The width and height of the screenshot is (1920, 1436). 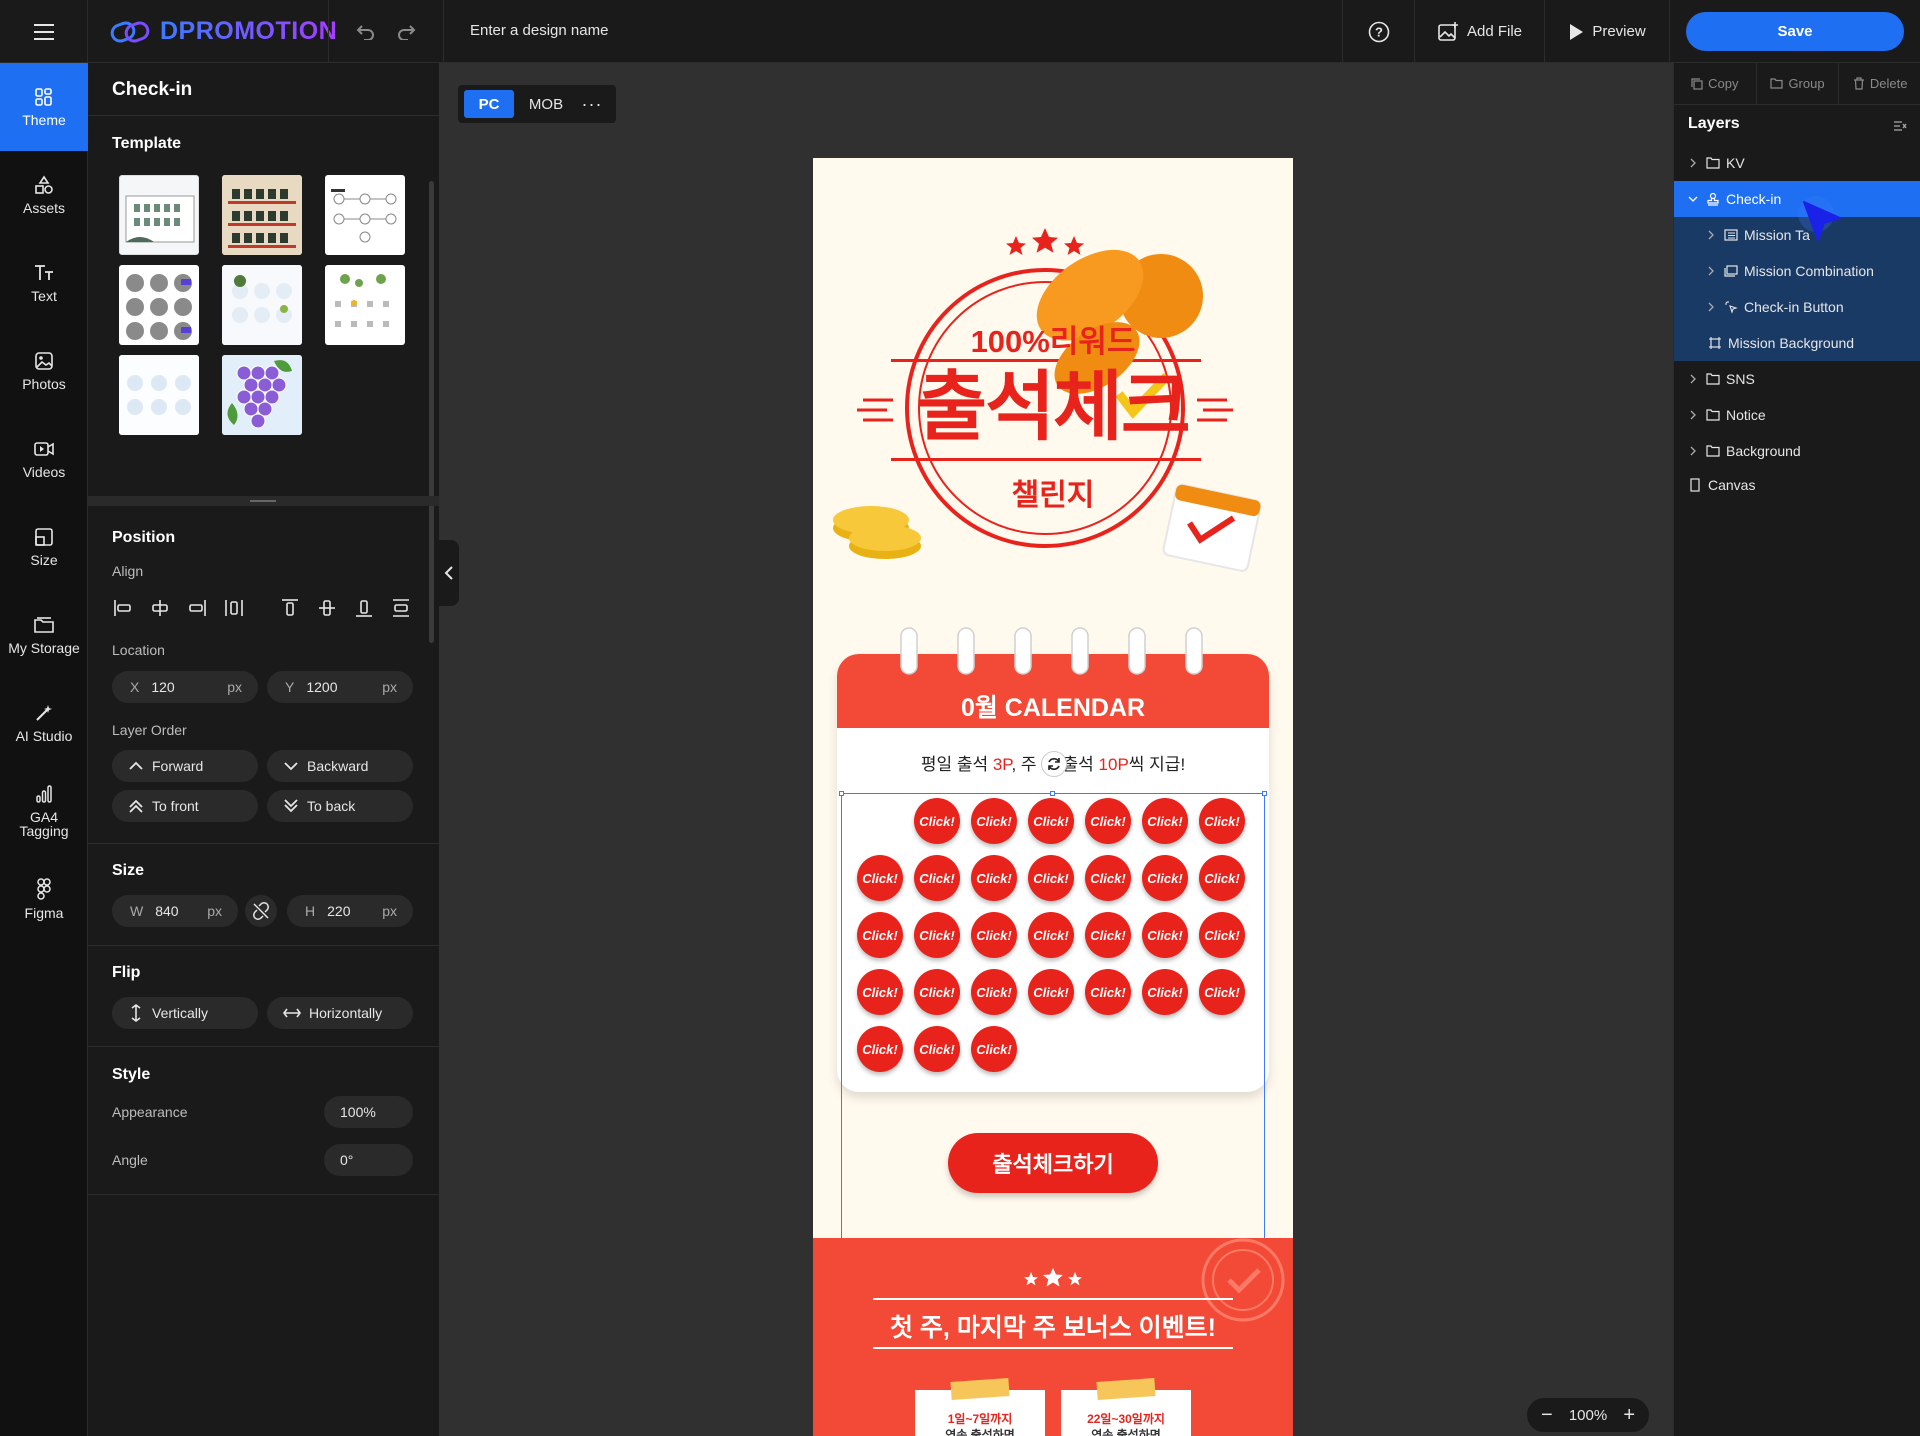 What do you see at coordinates (1577, 31) in the screenshot?
I see `play-icon` at bounding box center [1577, 31].